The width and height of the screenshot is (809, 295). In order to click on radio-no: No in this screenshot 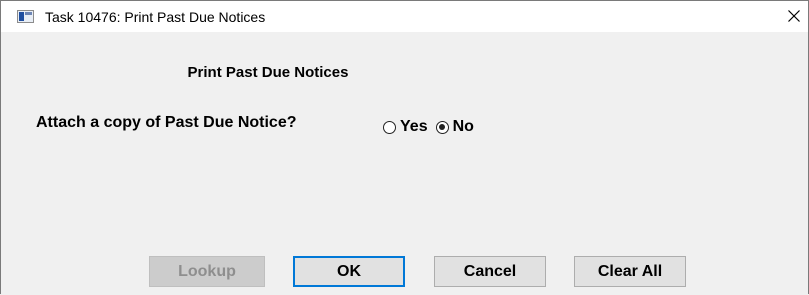, I will do `click(454, 127)`.